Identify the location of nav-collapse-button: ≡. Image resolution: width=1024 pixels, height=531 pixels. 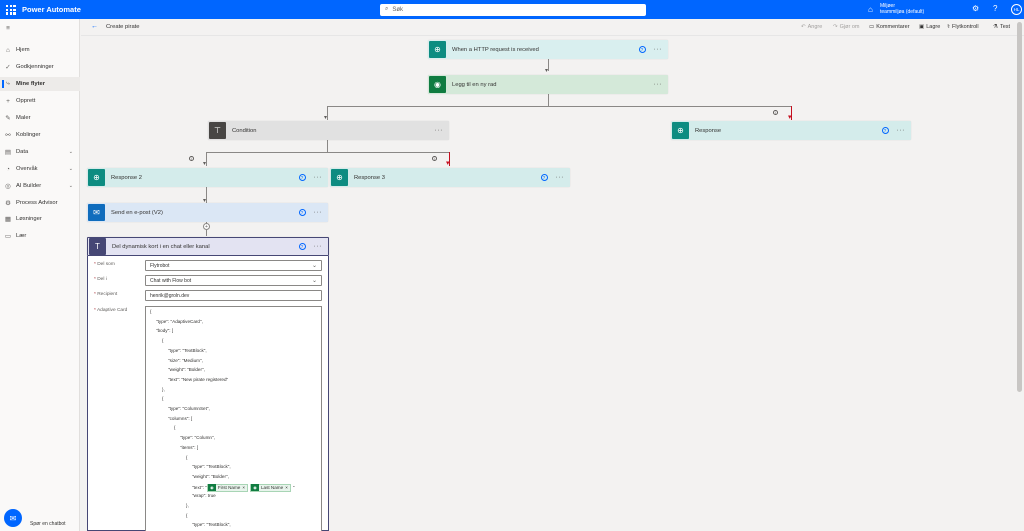
(40, 28).